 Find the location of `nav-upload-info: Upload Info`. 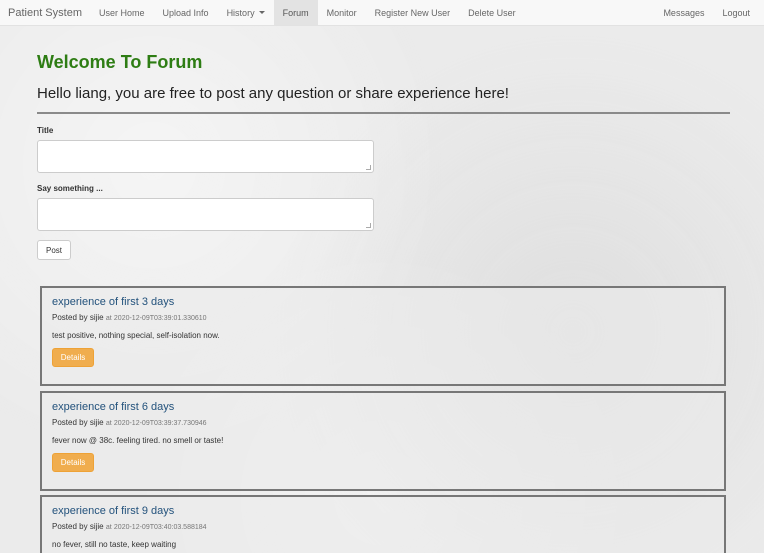

nav-upload-info: Upload Info is located at coordinates (186, 12).